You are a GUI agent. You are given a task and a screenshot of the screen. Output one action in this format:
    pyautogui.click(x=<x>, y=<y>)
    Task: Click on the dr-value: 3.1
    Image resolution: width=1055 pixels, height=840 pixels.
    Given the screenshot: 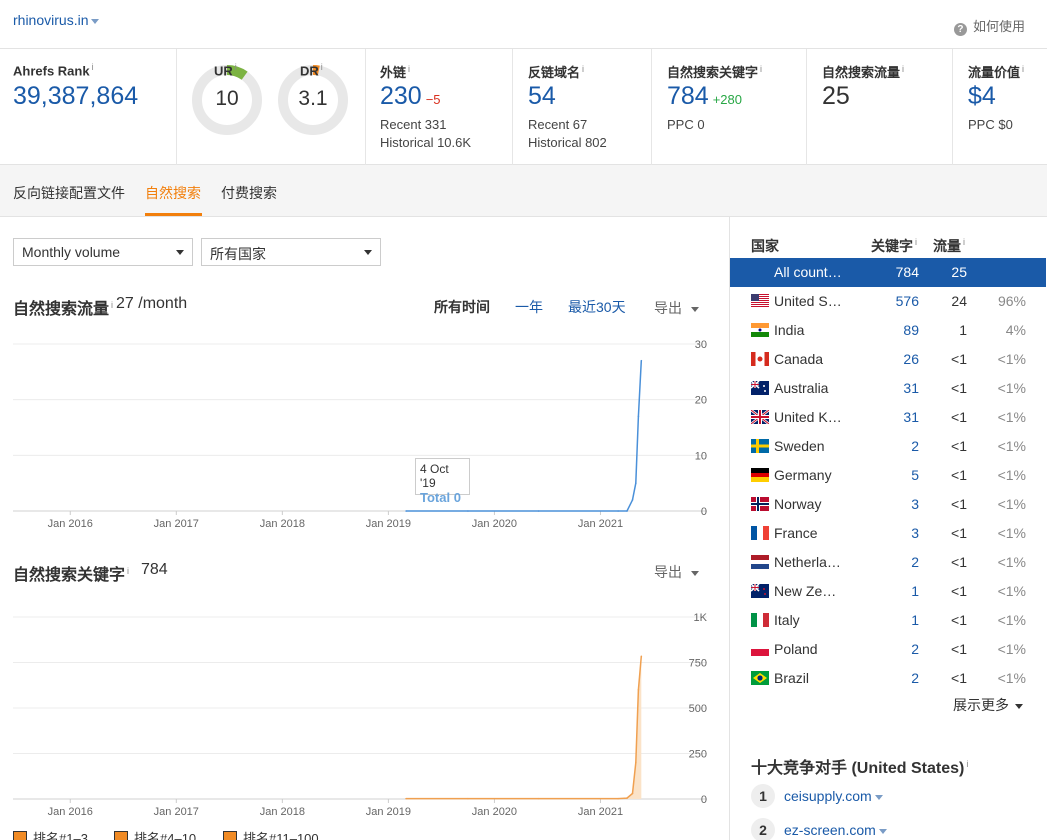 What is the action you would take?
    pyautogui.click(x=313, y=99)
    